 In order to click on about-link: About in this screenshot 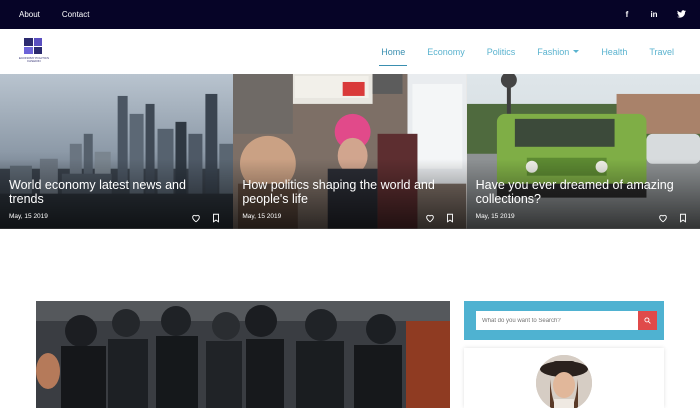, I will do `click(29, 14)`.